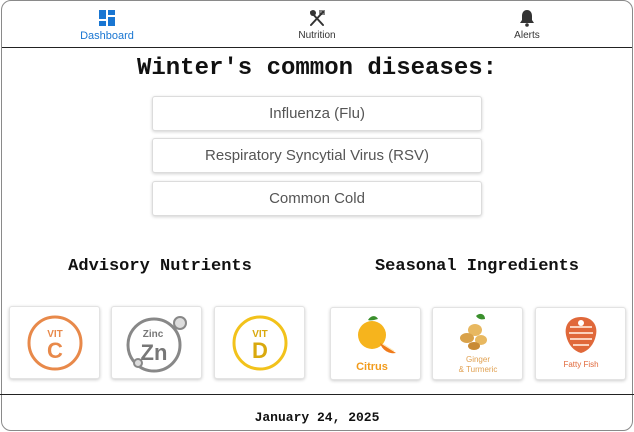 The width and height of the screenshot is (634, 432). I want to click on vitamin-c-icon: VIT C, so click(54, 342).